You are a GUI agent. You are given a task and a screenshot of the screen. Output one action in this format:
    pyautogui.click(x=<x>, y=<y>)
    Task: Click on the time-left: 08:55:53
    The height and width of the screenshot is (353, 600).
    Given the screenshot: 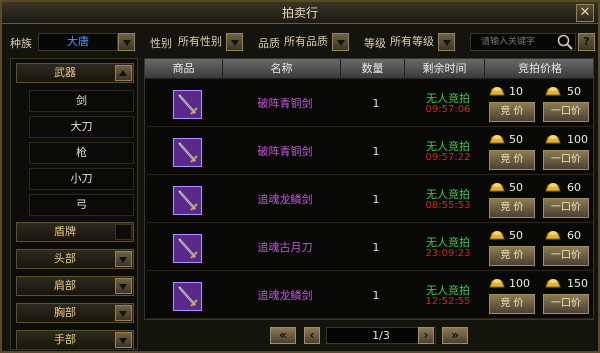 What is the action you would take?
    pyautogui.click(x=448, y=205)
    